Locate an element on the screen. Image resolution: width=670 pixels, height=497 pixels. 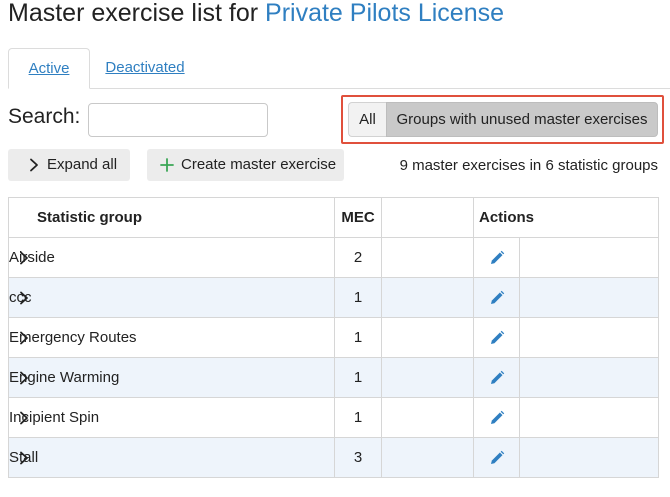
table-row: Incipient Spin 1 is located at coordinates (334, 417).